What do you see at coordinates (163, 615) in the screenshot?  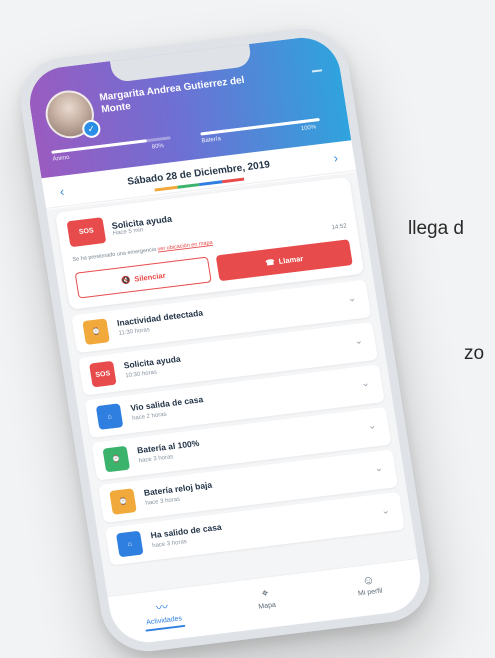 I see `tab-actividades: 〰 Actividades` at bounding box center [163, 615].